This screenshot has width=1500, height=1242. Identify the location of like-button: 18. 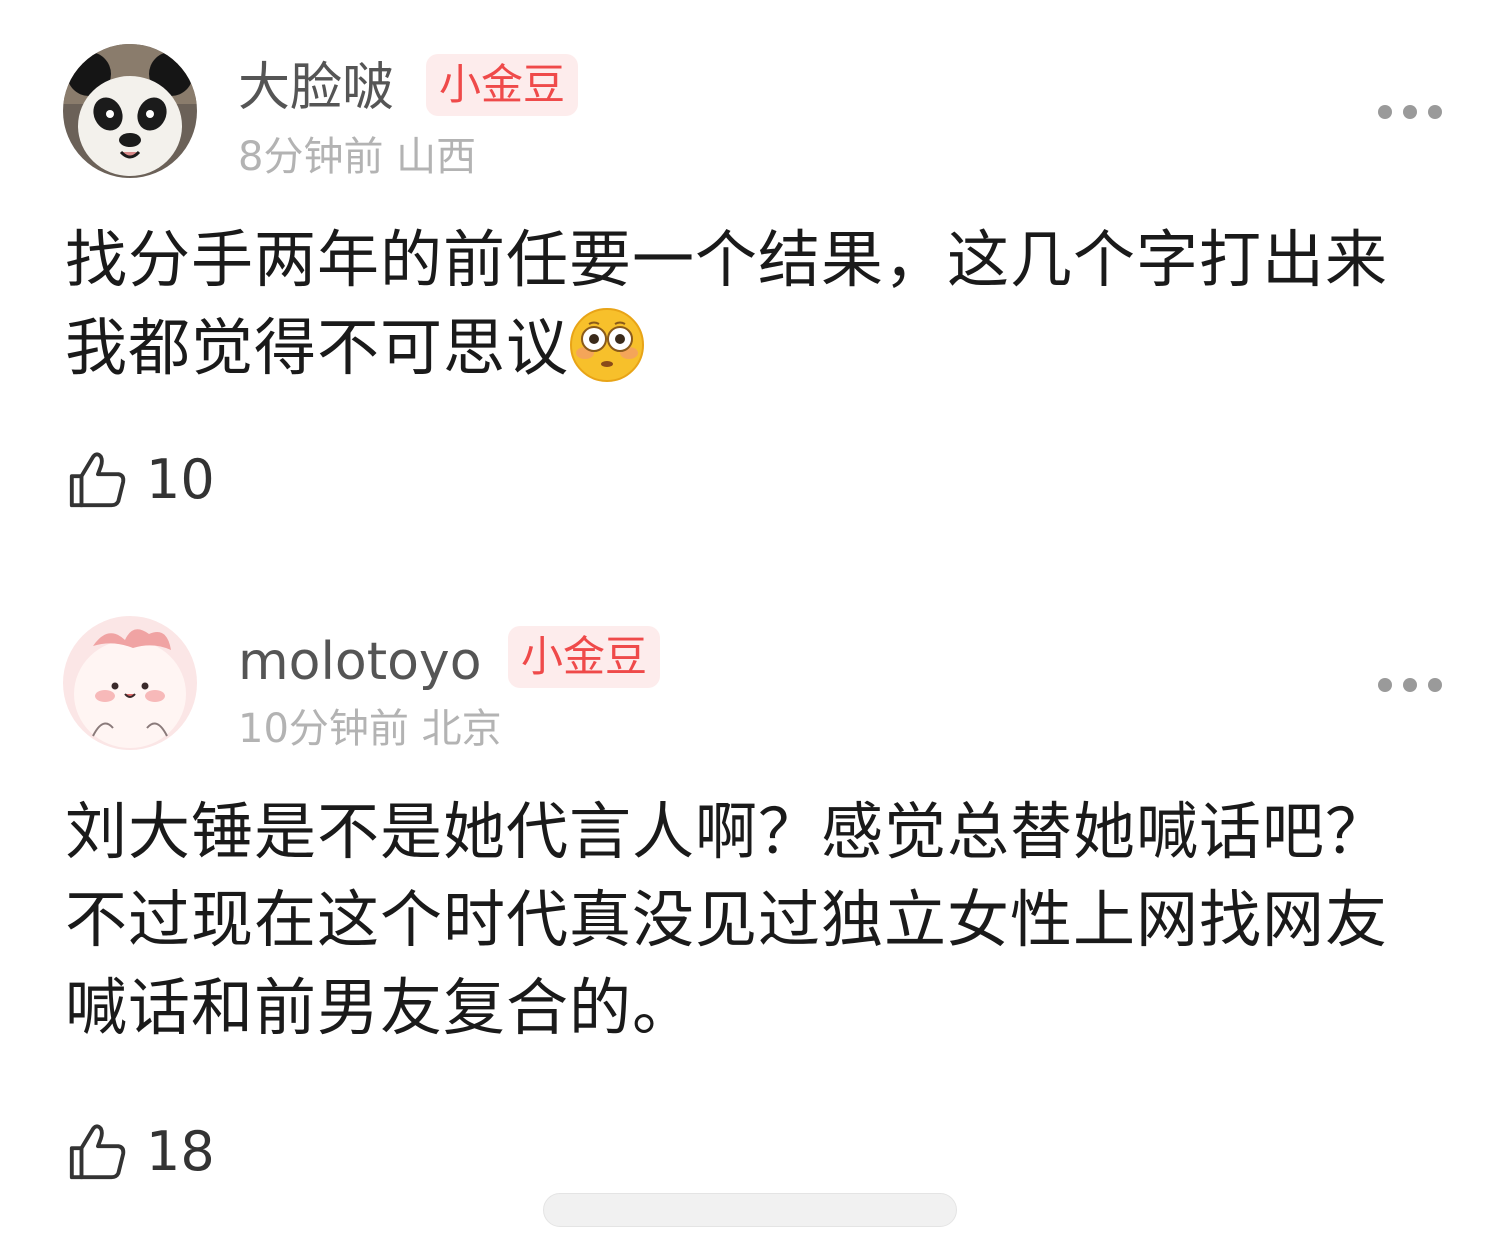
(140, 1152).